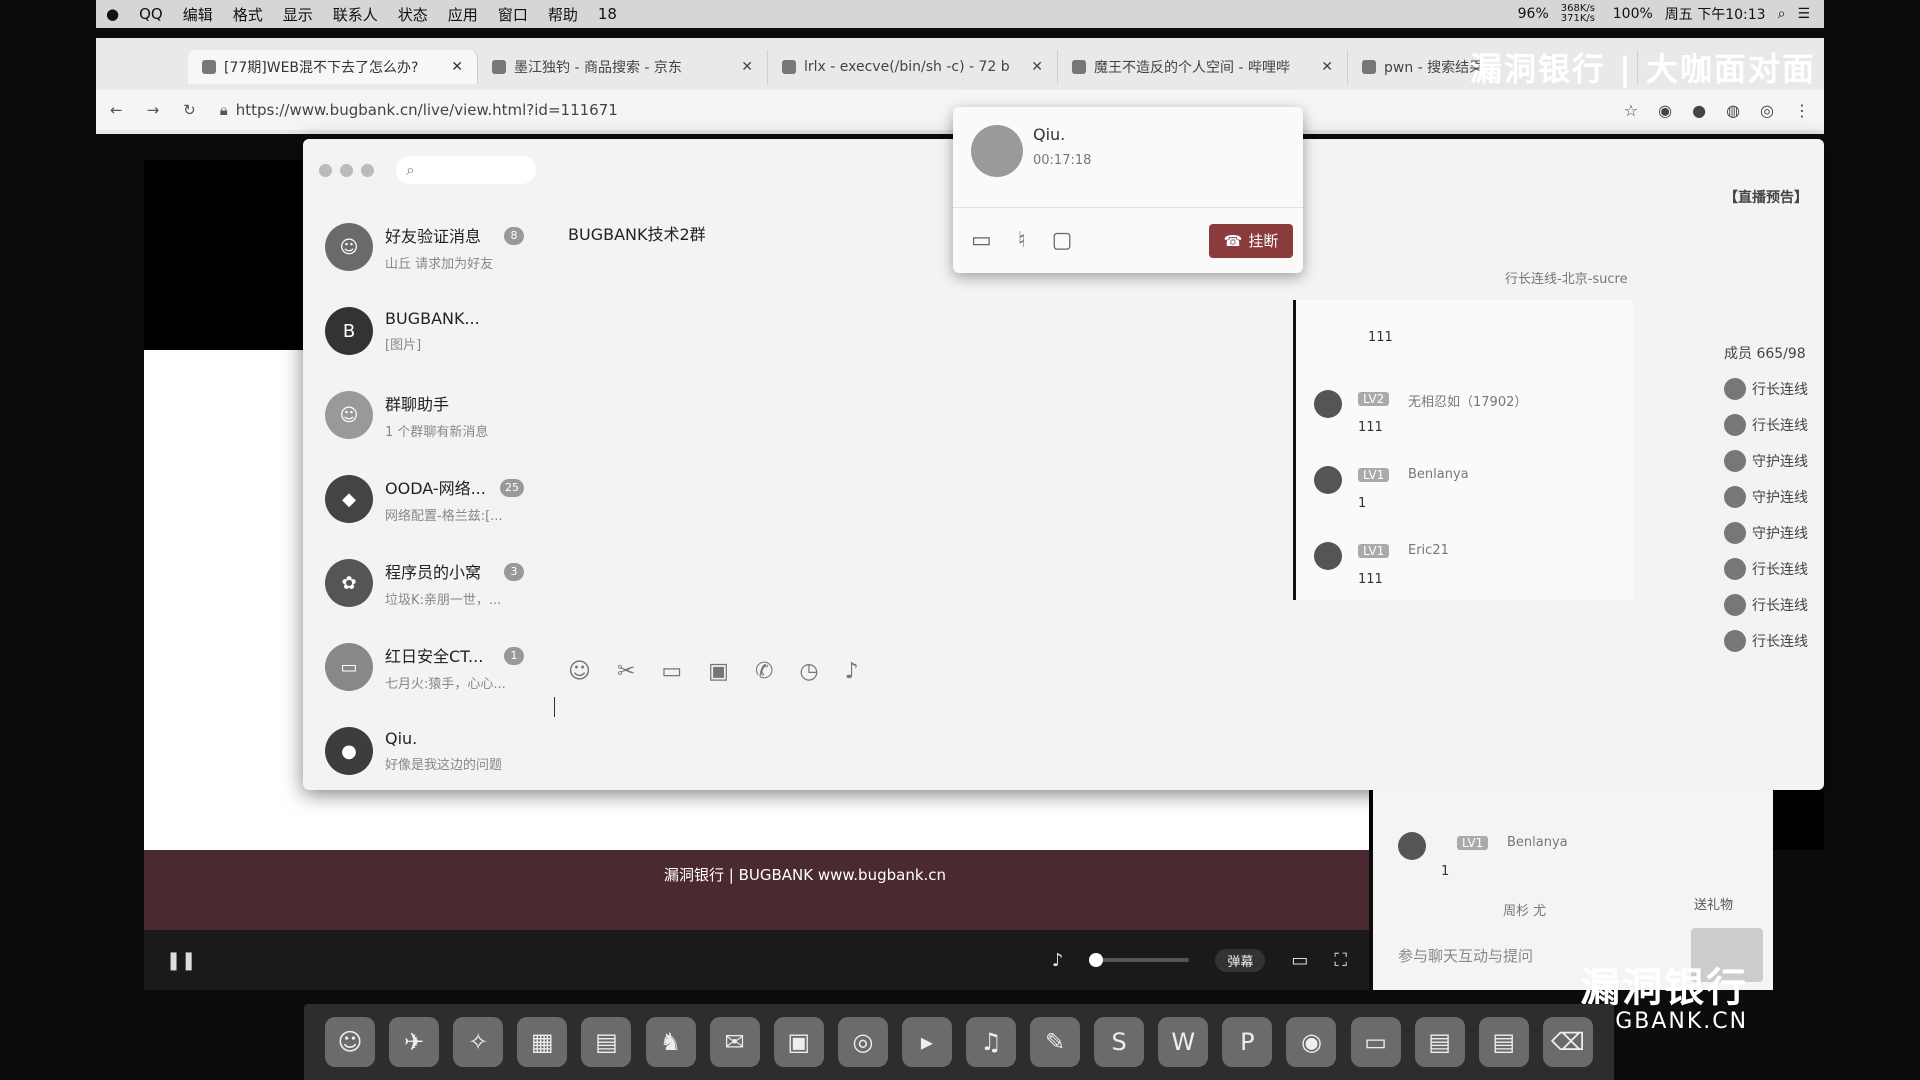  I want to click on close-window-icon, so click(325, 170).